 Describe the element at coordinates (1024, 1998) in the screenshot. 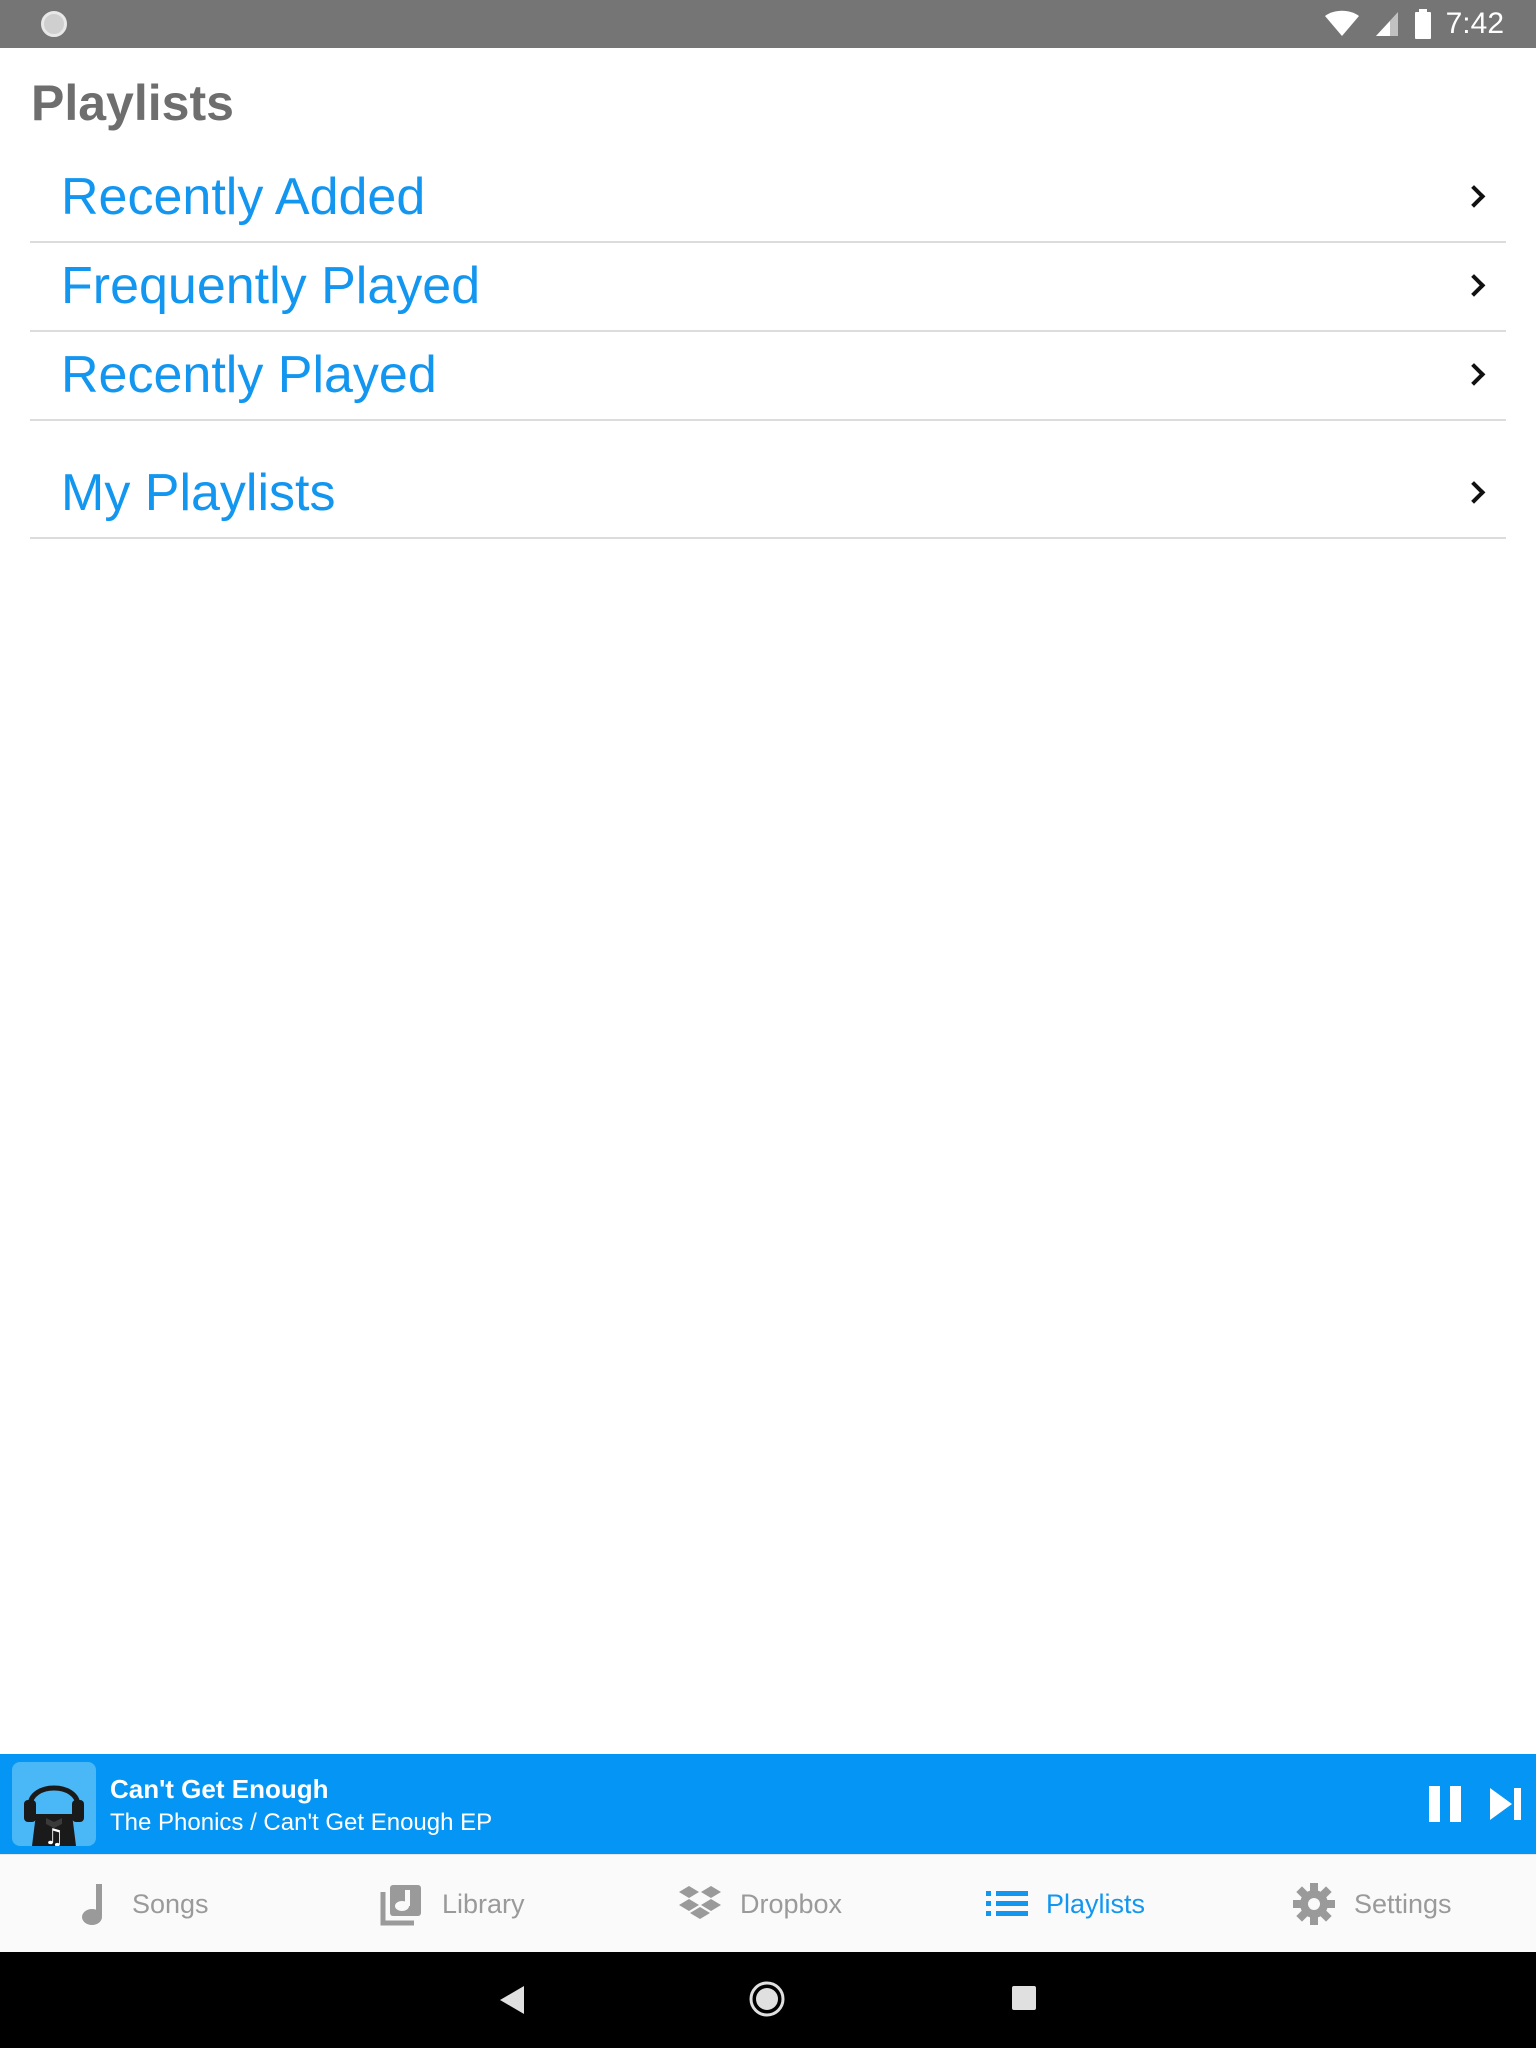

I see `recents-icon` at that location.